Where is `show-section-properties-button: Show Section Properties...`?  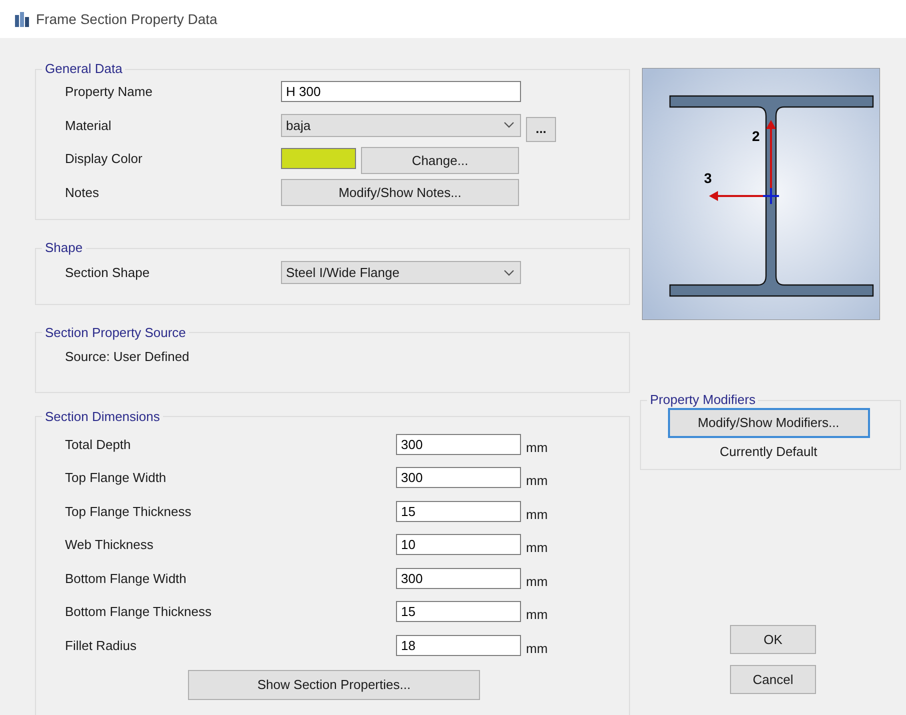 show-section-properties-button: Show Section Properties... is located at coordinates (334, 685).